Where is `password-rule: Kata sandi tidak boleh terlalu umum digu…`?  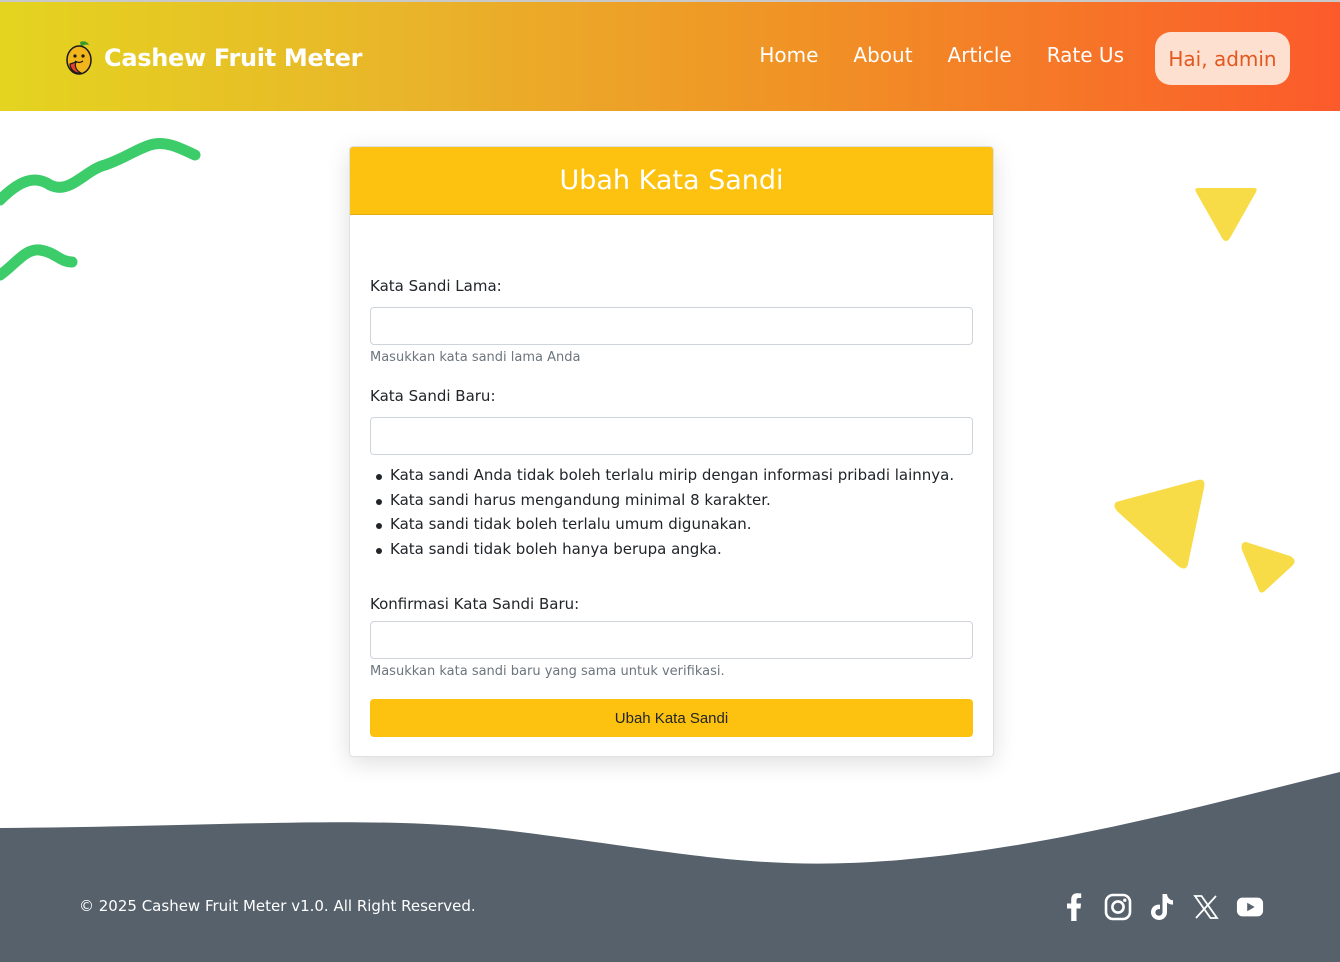
password-rule: Kata sandi tidak boleh terlalu umum digu… is located at coordinates (662, 527).